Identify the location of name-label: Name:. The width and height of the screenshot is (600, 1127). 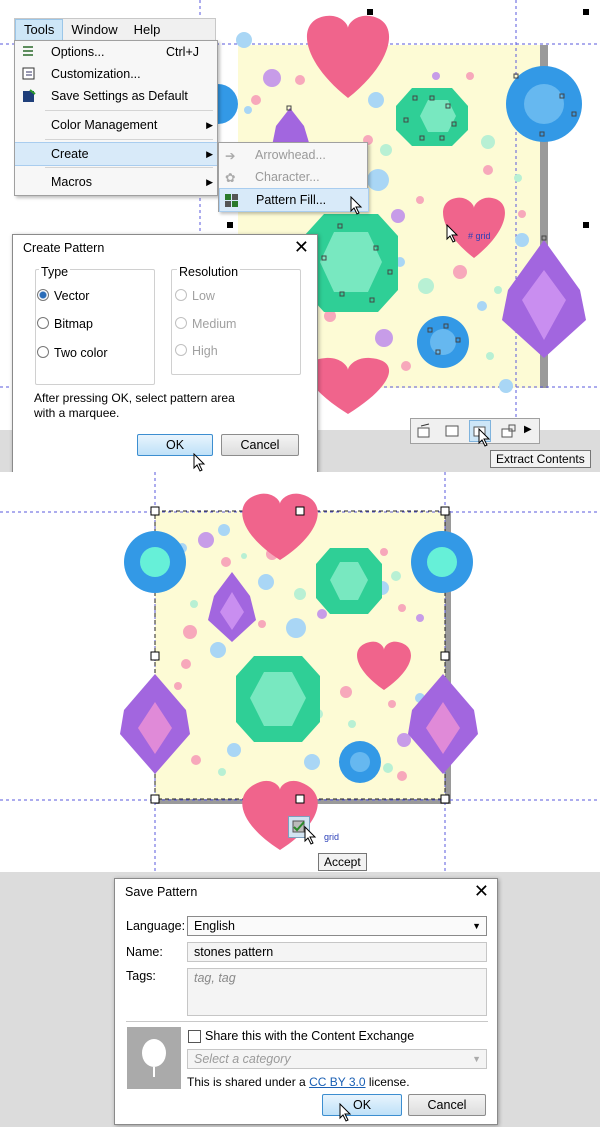
(144, 952).